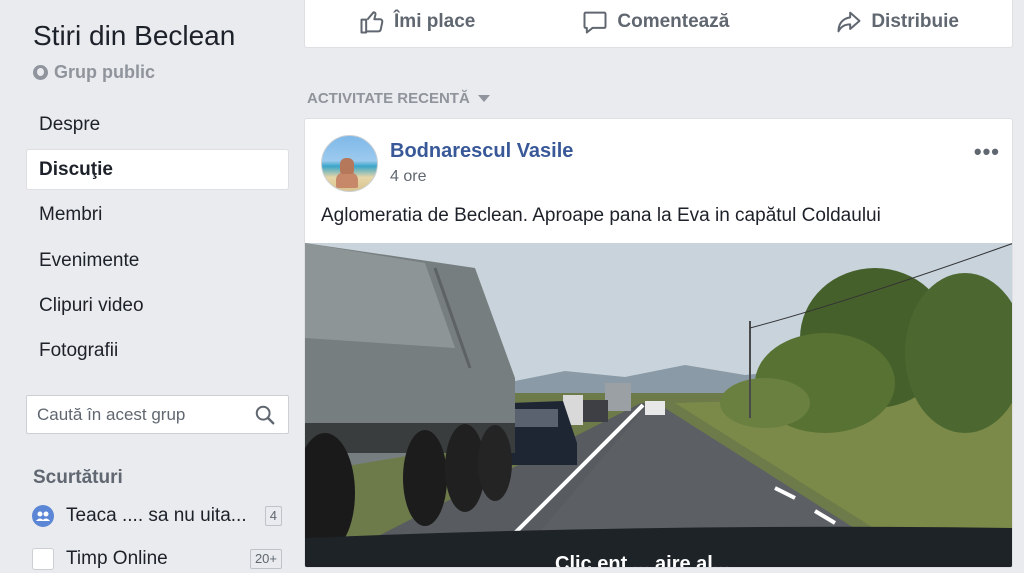 The image size is (1024, 573). I want to click on like-label: Îmi place, so click(435, 21).